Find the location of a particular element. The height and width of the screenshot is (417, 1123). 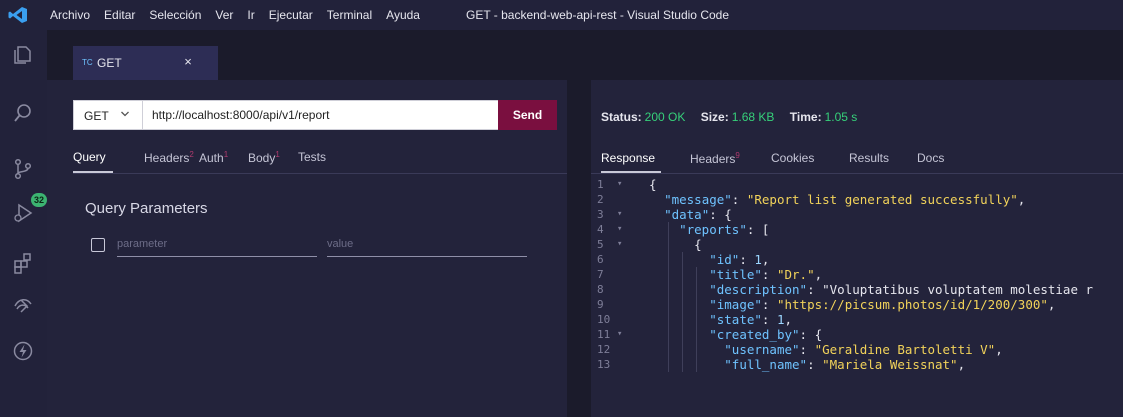

tab-label: Auth is located at coordinates (211, 158).